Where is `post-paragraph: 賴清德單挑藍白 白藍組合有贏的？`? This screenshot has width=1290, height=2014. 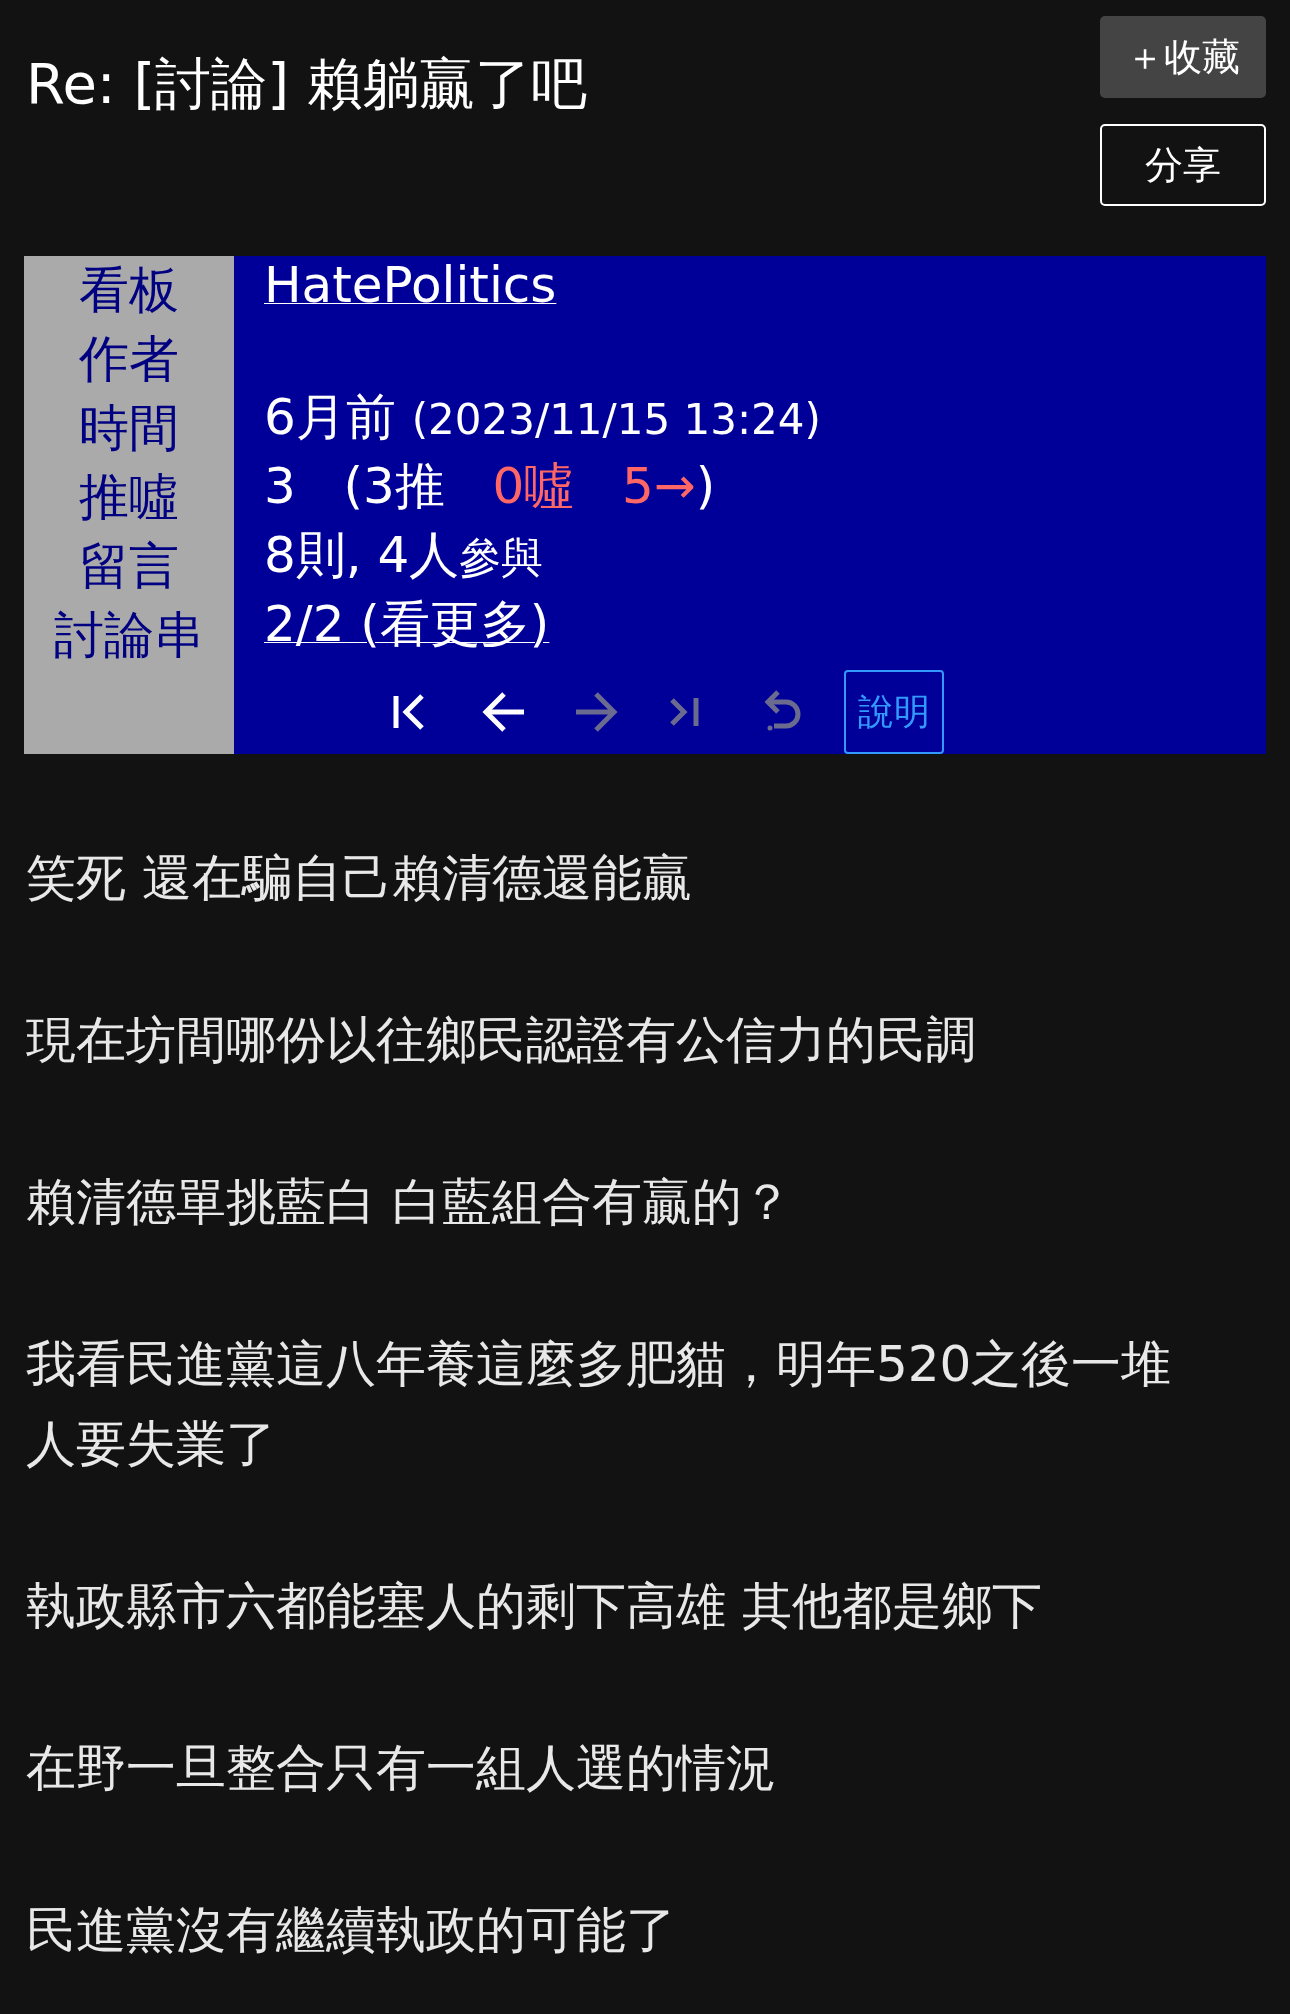 post-paragraph: 賴清德單挑藍白 白藍組合有贏的？ is located at coordinates (409, 1202).